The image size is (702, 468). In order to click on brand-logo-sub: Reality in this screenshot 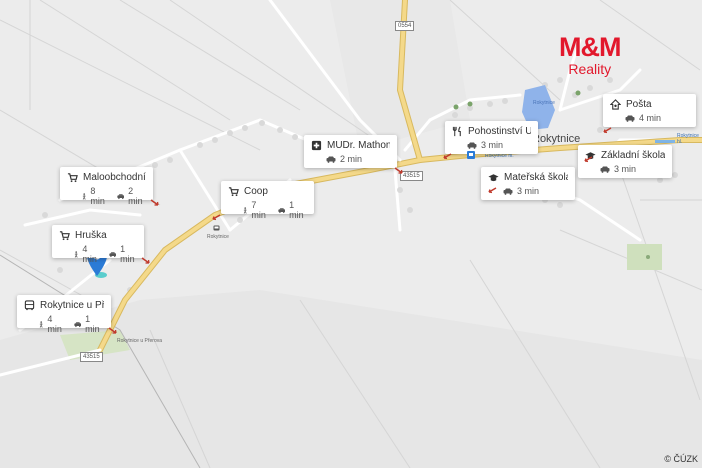, I will do `click(590, 69)`.